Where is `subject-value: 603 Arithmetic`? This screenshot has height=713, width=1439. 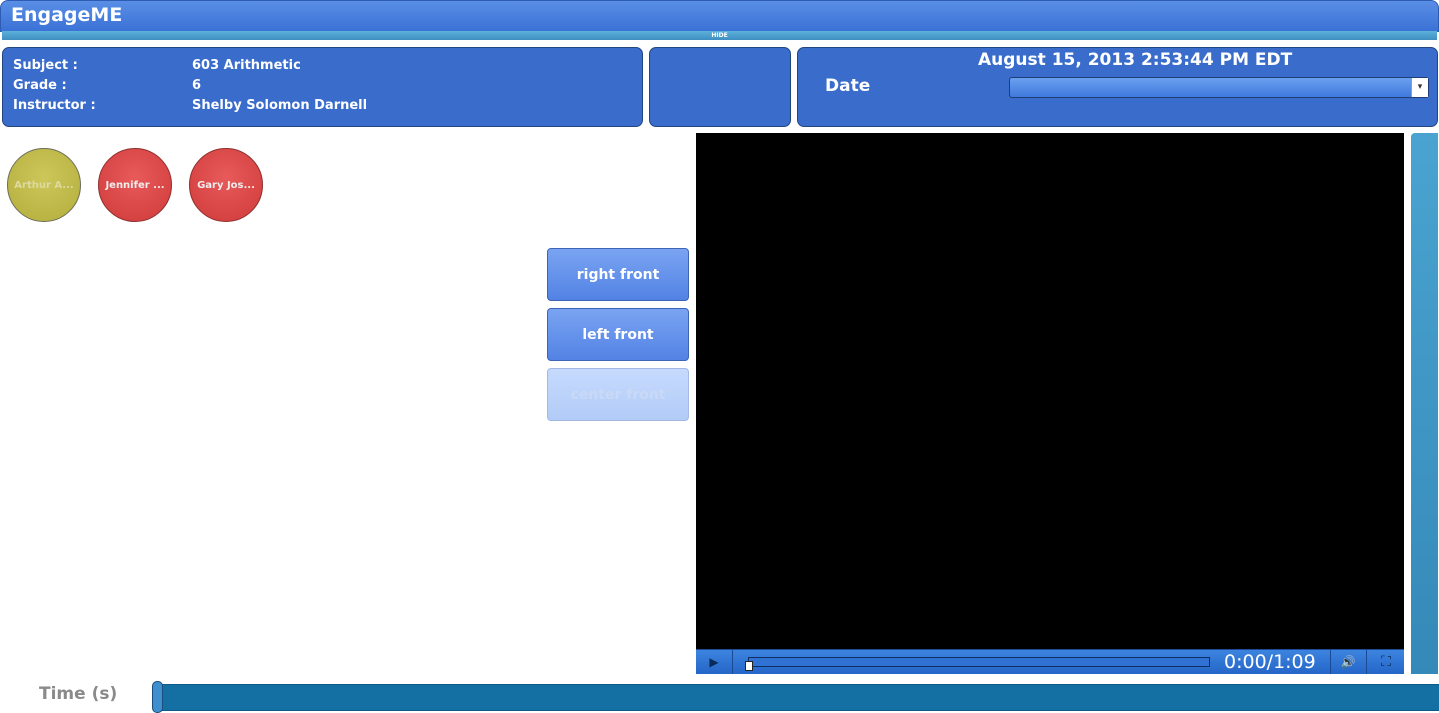
subject-value: 603 Arithmetic is located at coordinates (246, 65).